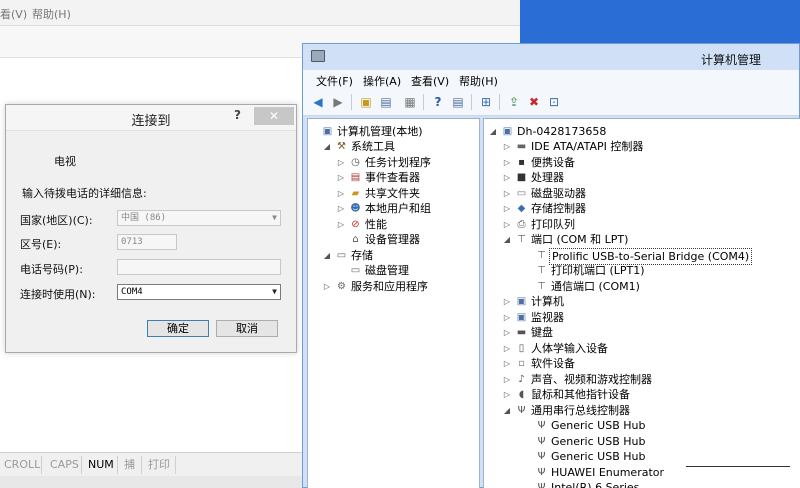 This screenshot has height=488, width=800. What do you see at coordinates (199, 267) in the screenshot?
I see `phone-field` at bounding box center [199, 267].